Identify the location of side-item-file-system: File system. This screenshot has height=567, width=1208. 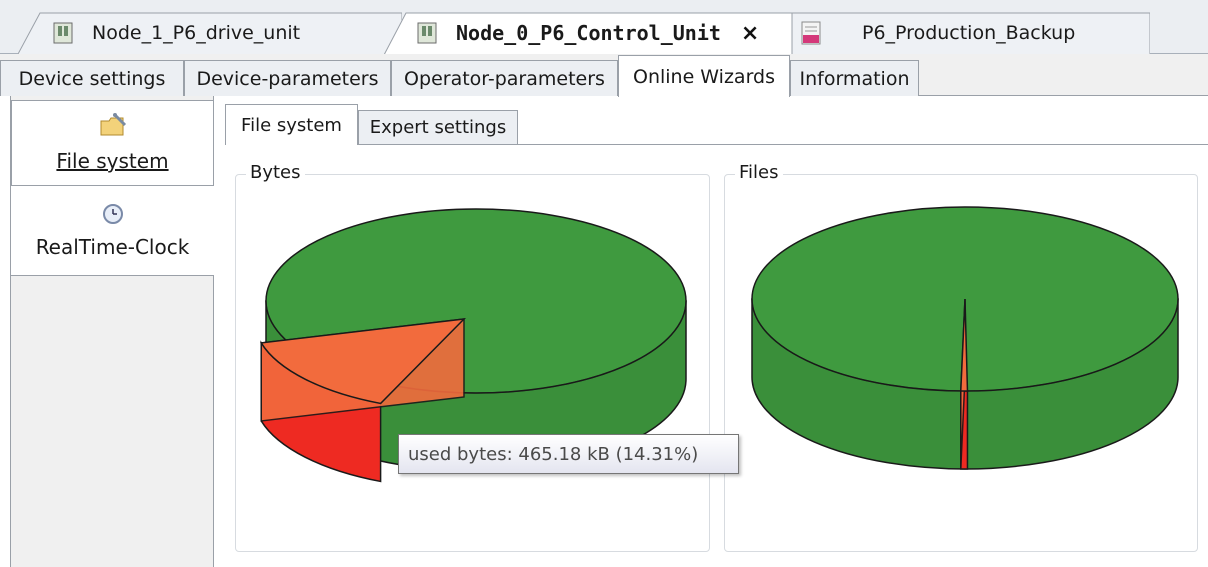
(112, 143).